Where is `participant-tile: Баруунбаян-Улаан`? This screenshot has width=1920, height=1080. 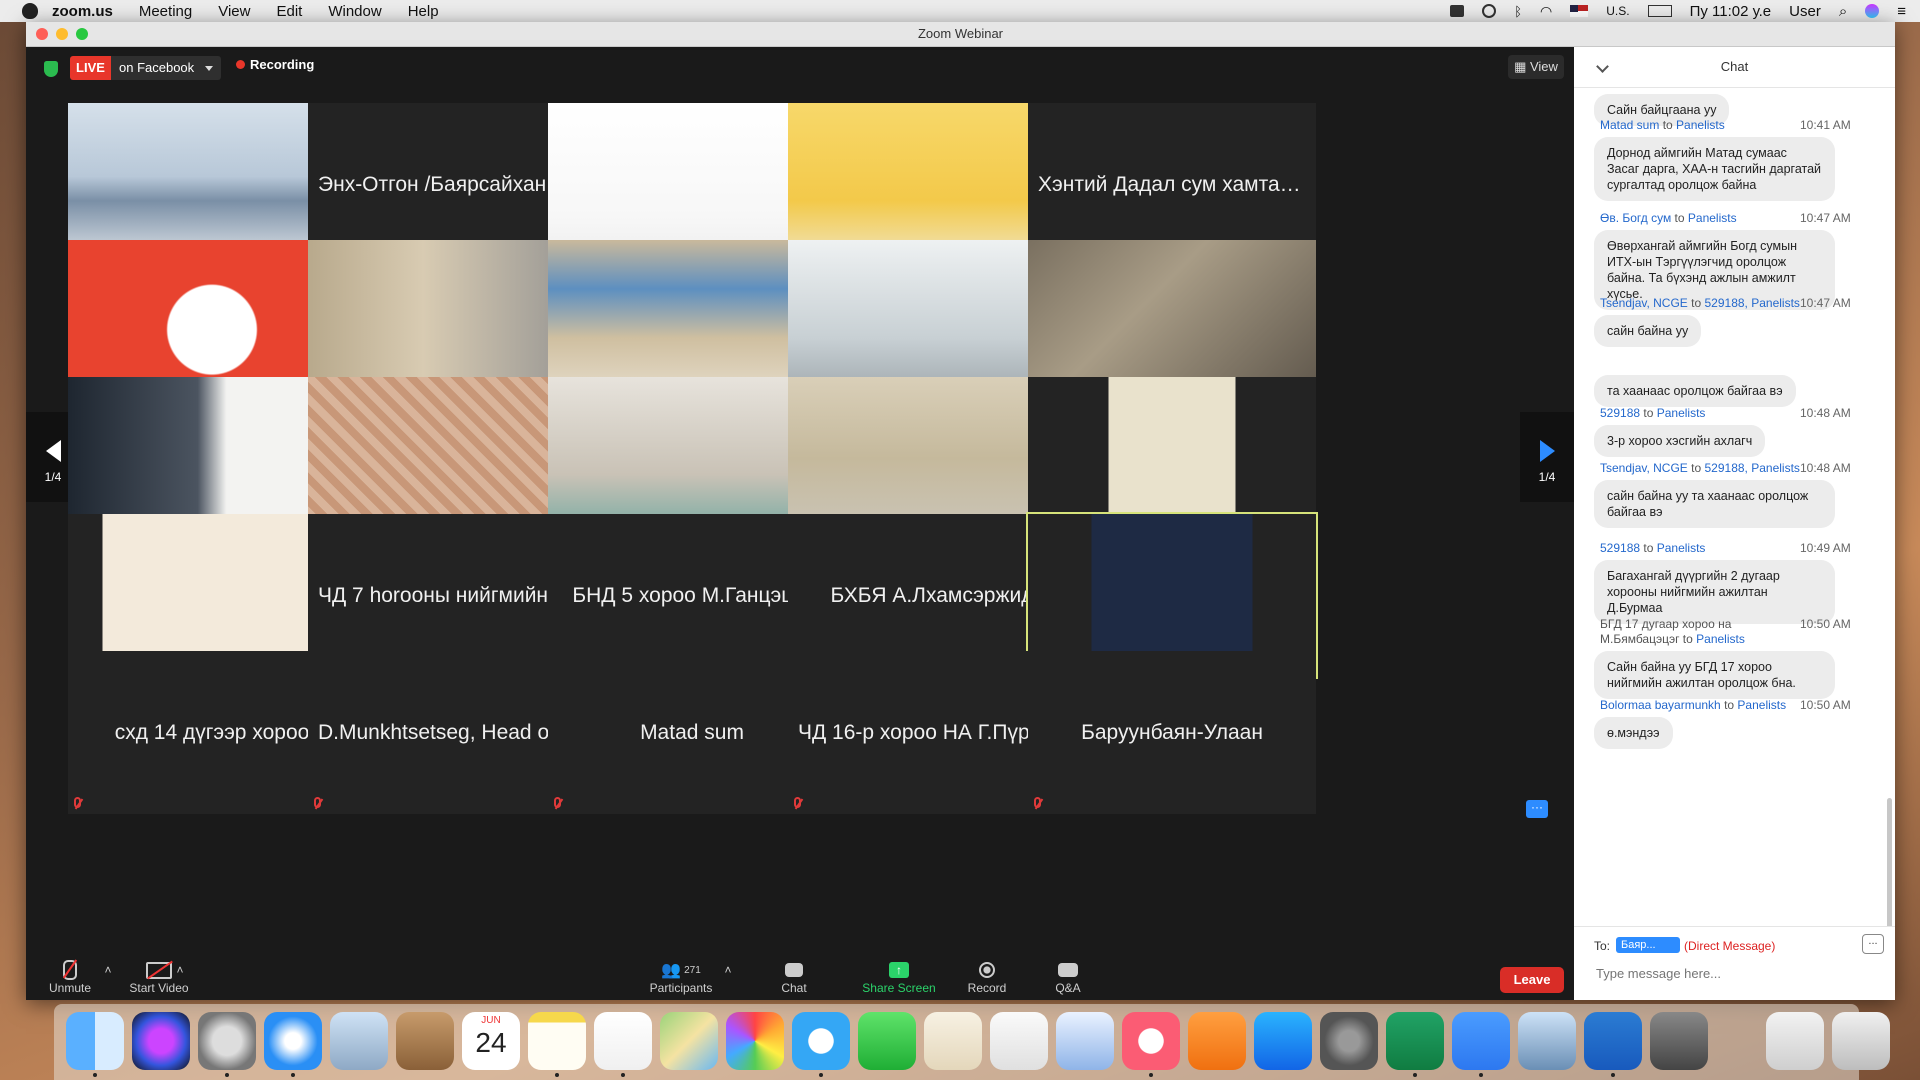 participant-tile: Баруунбаян-Улаан is located at coordinates (1172, 732).